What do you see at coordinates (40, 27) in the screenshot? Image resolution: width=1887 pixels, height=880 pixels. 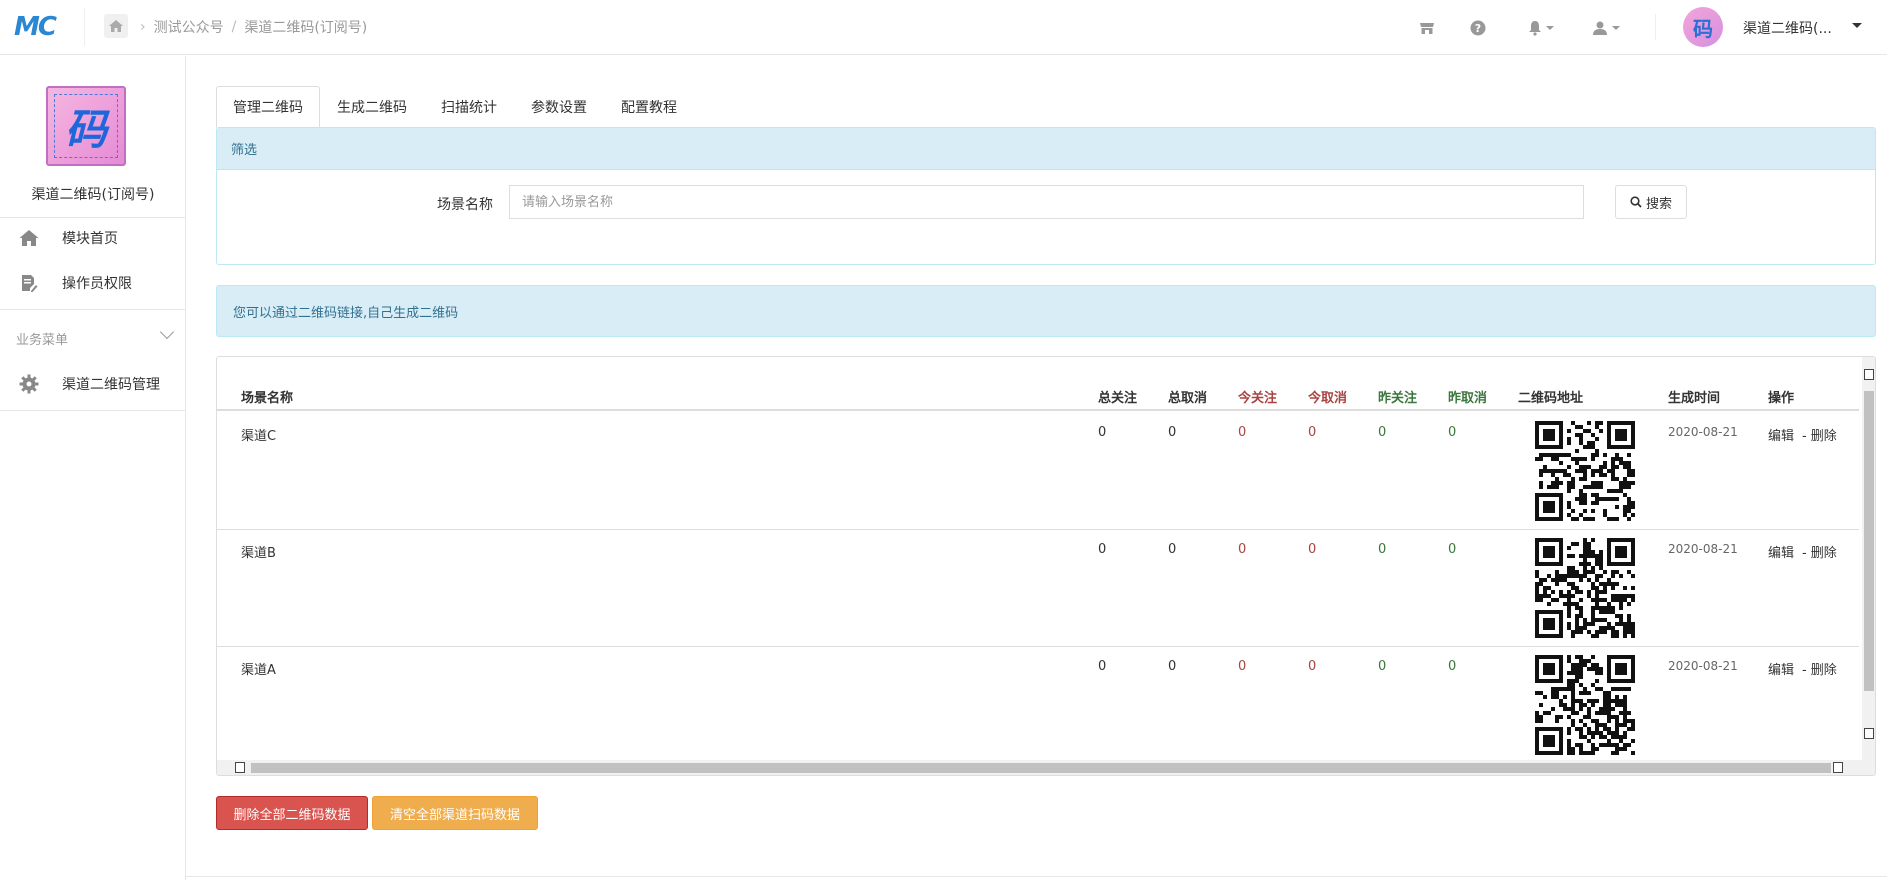 I see `app-logo: MC` at bounding box center [40, 27].